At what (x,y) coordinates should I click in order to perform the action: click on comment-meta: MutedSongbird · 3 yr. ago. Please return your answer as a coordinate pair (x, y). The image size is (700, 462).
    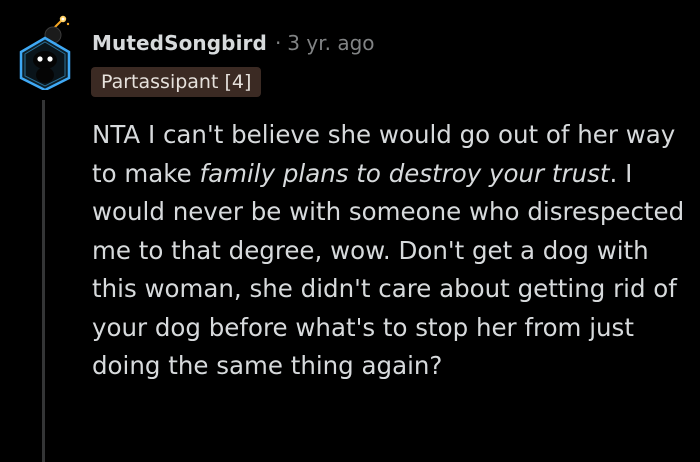
    Looking at the image, I should click on (233, 43).